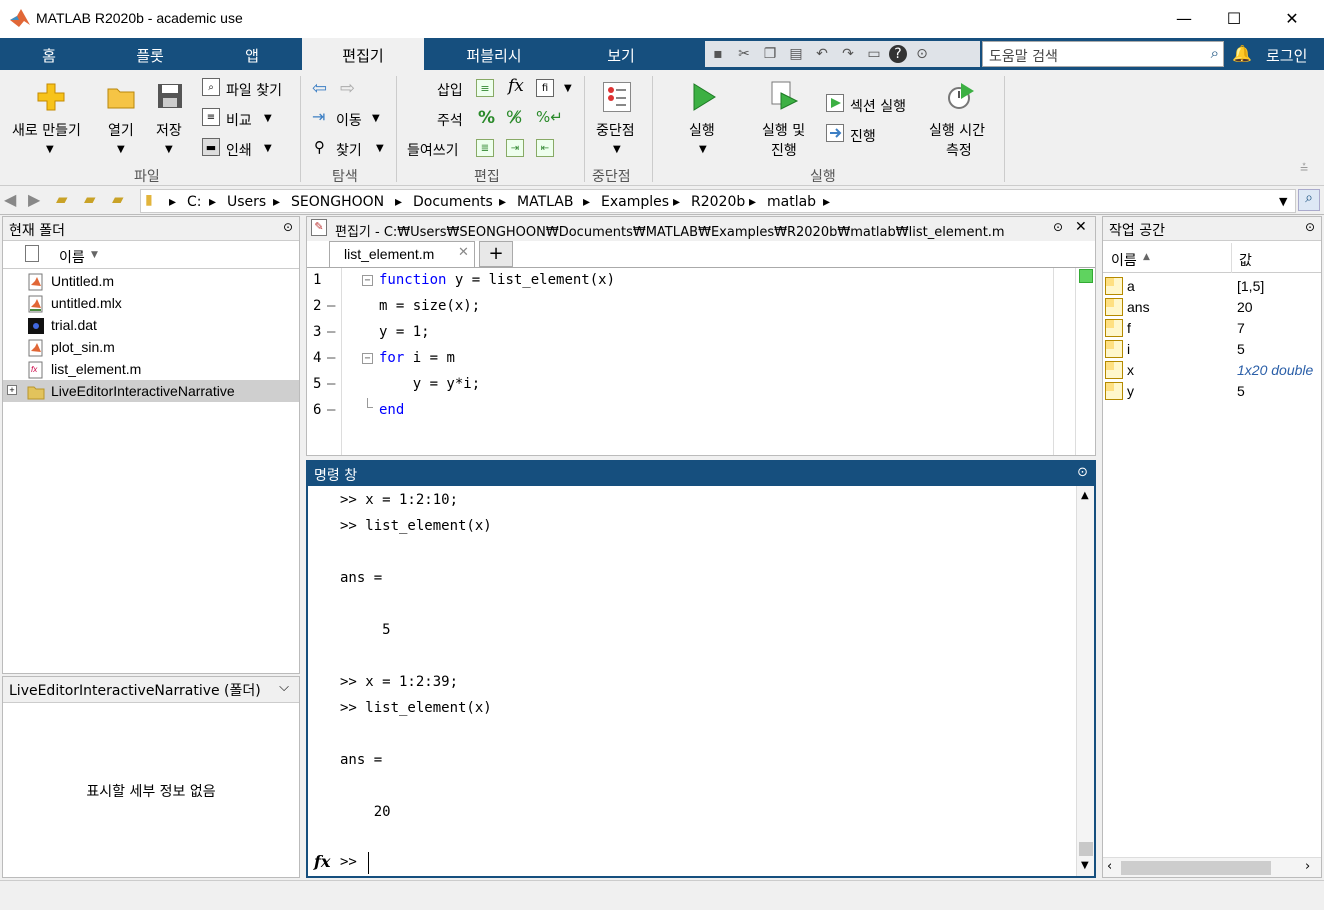 The image size is (1324, 910). I want to click on file-row: untitled.mlx, so click(151, 303).